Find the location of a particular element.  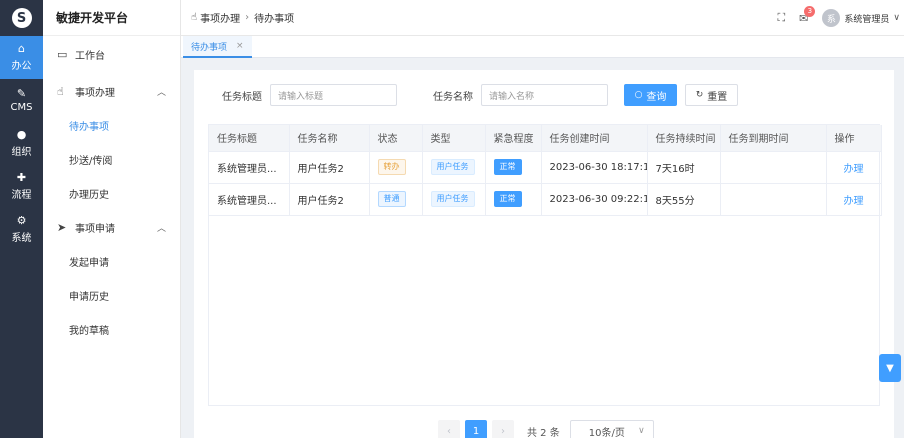

cell-status: 转办 is located at coordinates (396, 167).